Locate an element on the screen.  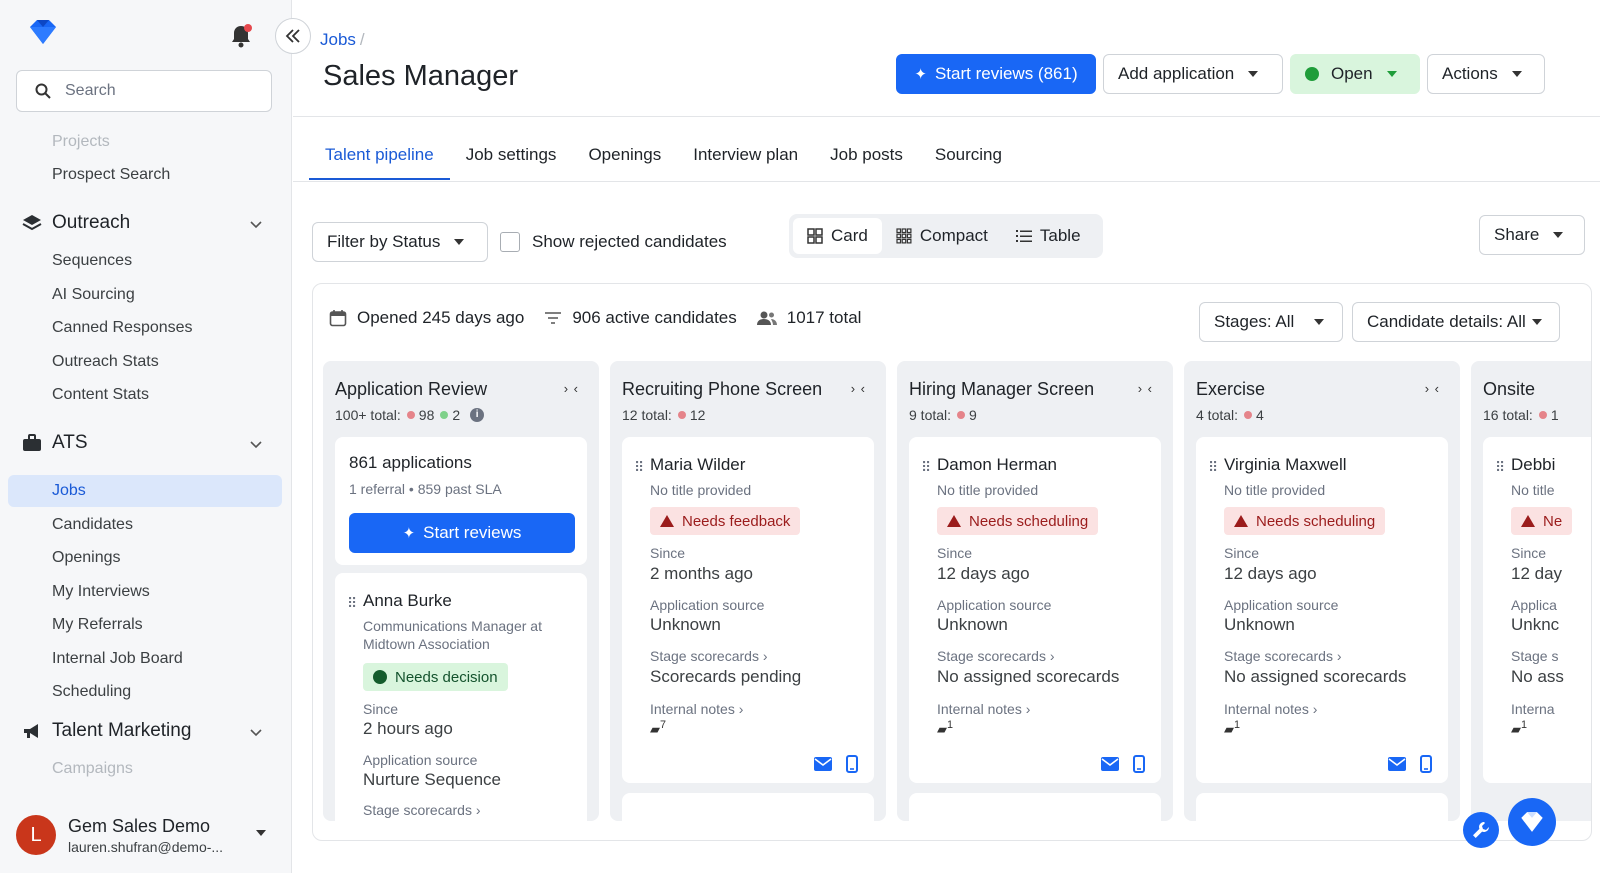
search-input is located at coordinates (160, 91).